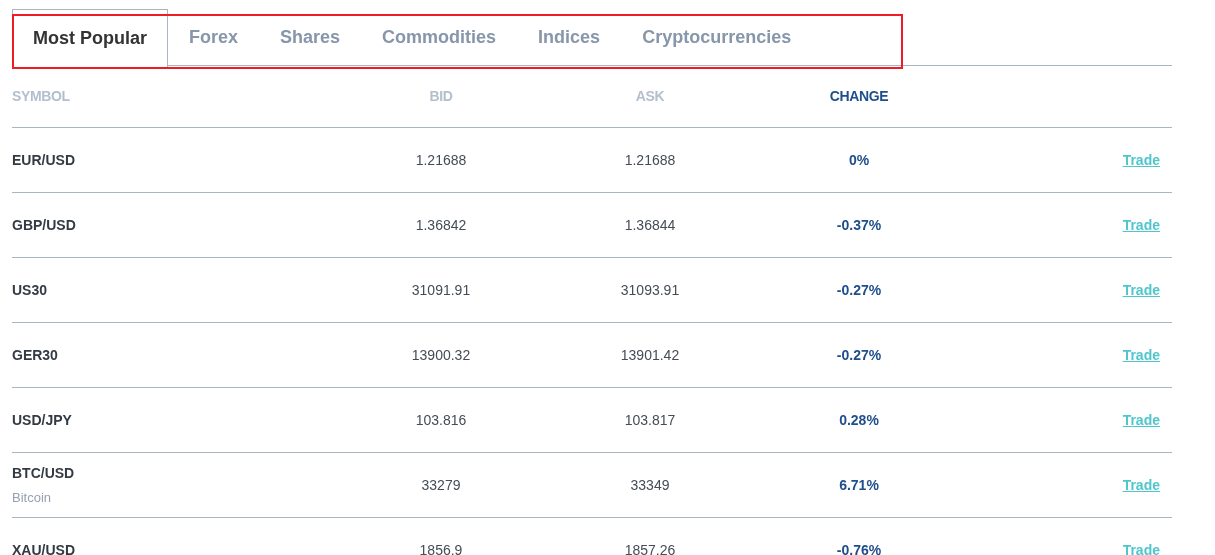 The width and height of the screenshot is (1215, 555). I want to click on symbol-cell-text: XAU/USD, so click(43, 547).